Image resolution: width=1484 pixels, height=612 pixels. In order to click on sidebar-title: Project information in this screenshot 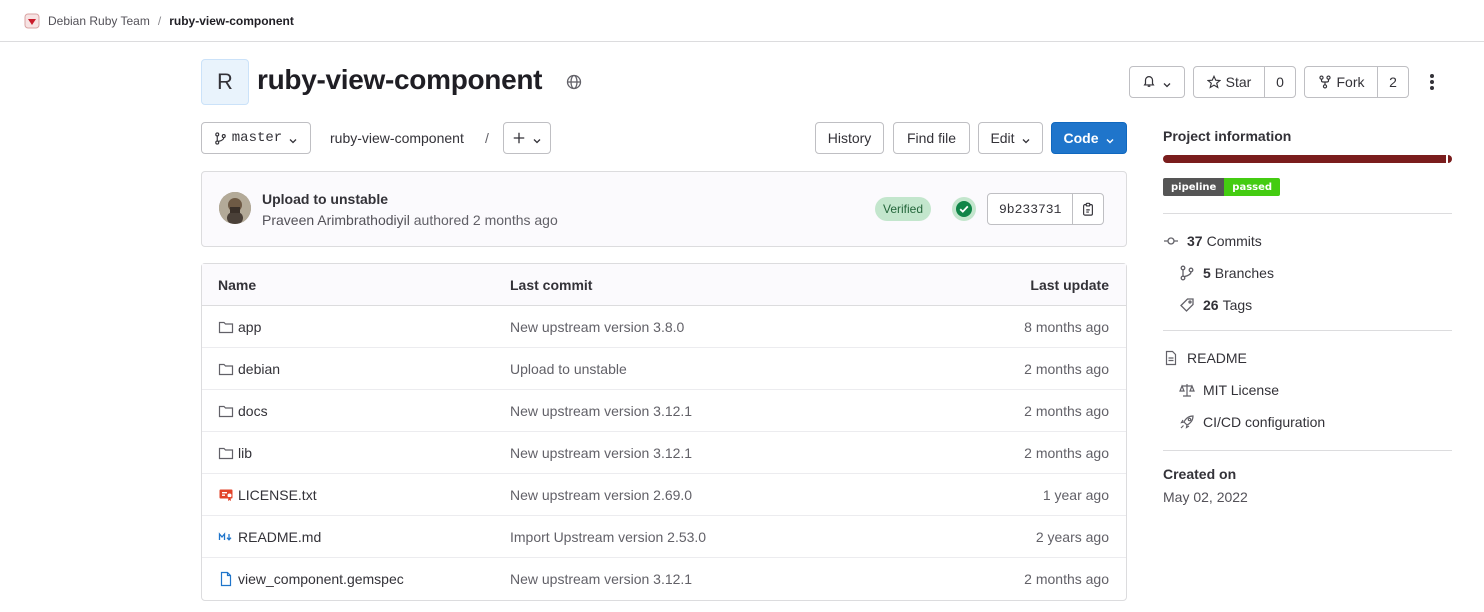, I will do `click(1227, 136)`.